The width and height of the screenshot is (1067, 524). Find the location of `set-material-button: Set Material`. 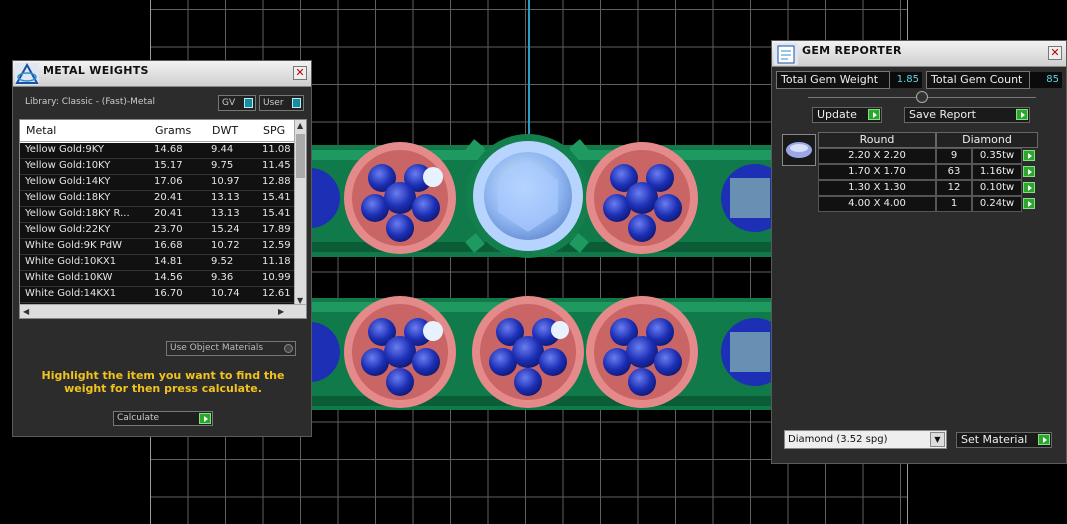

set-material-button: Set Material is located at coordinates (1004, 440).